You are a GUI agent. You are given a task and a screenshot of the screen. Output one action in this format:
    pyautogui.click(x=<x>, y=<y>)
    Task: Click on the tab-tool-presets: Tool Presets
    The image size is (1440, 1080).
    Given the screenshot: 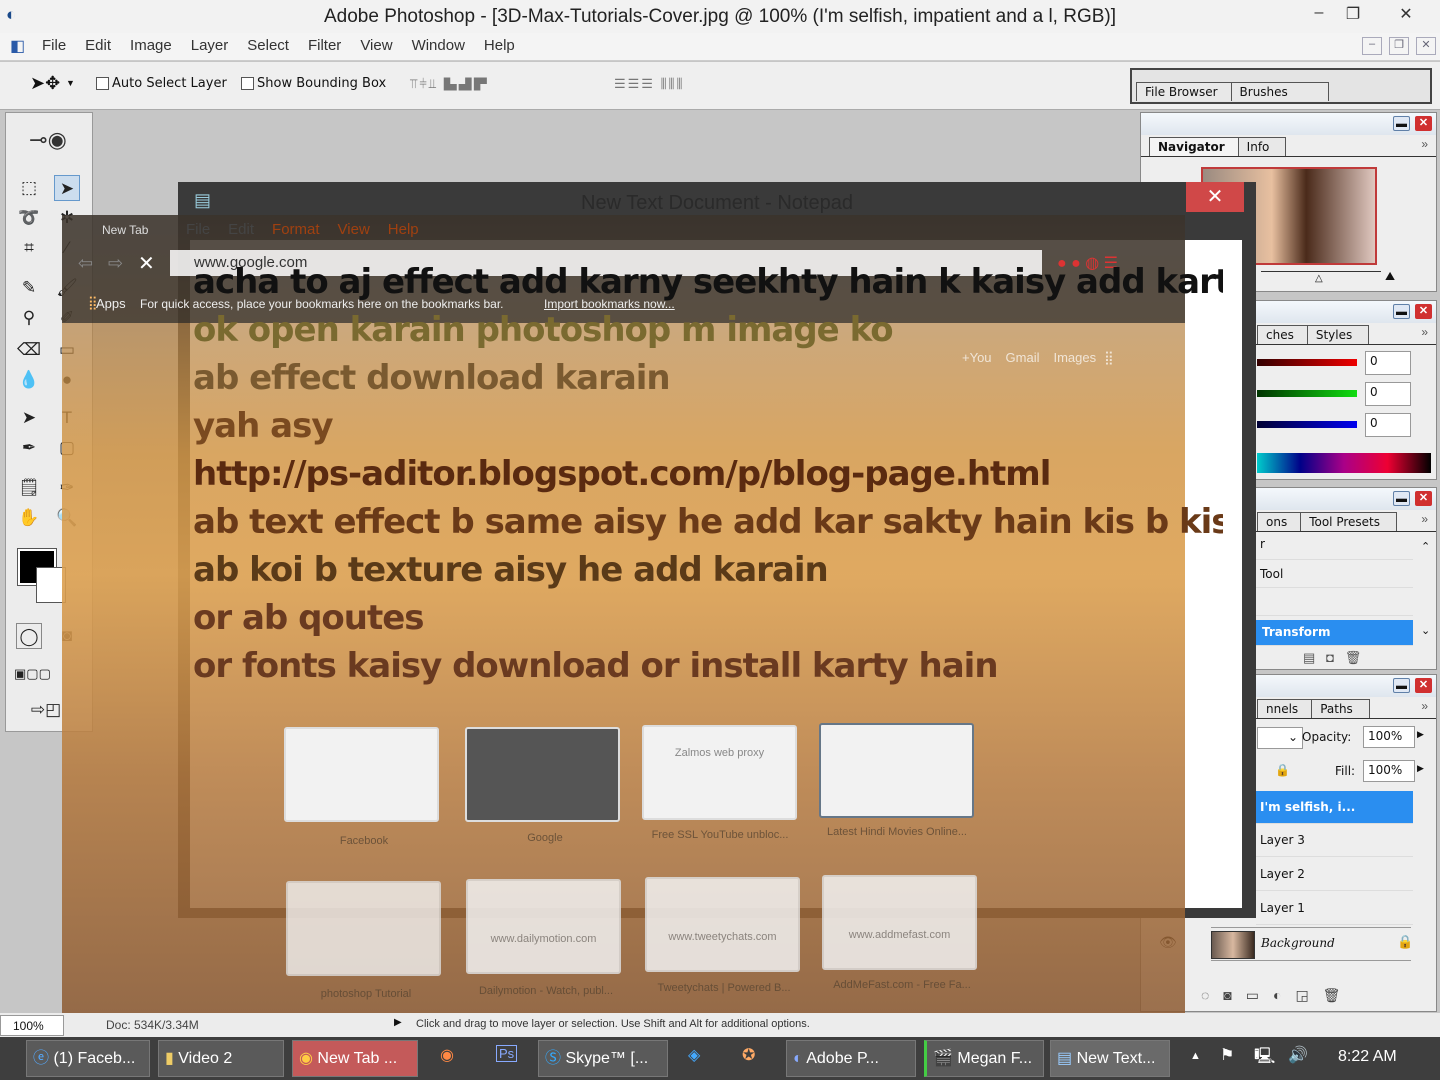 What is the action you would take?
    pyautogui.click(x=1348, y=521)
    